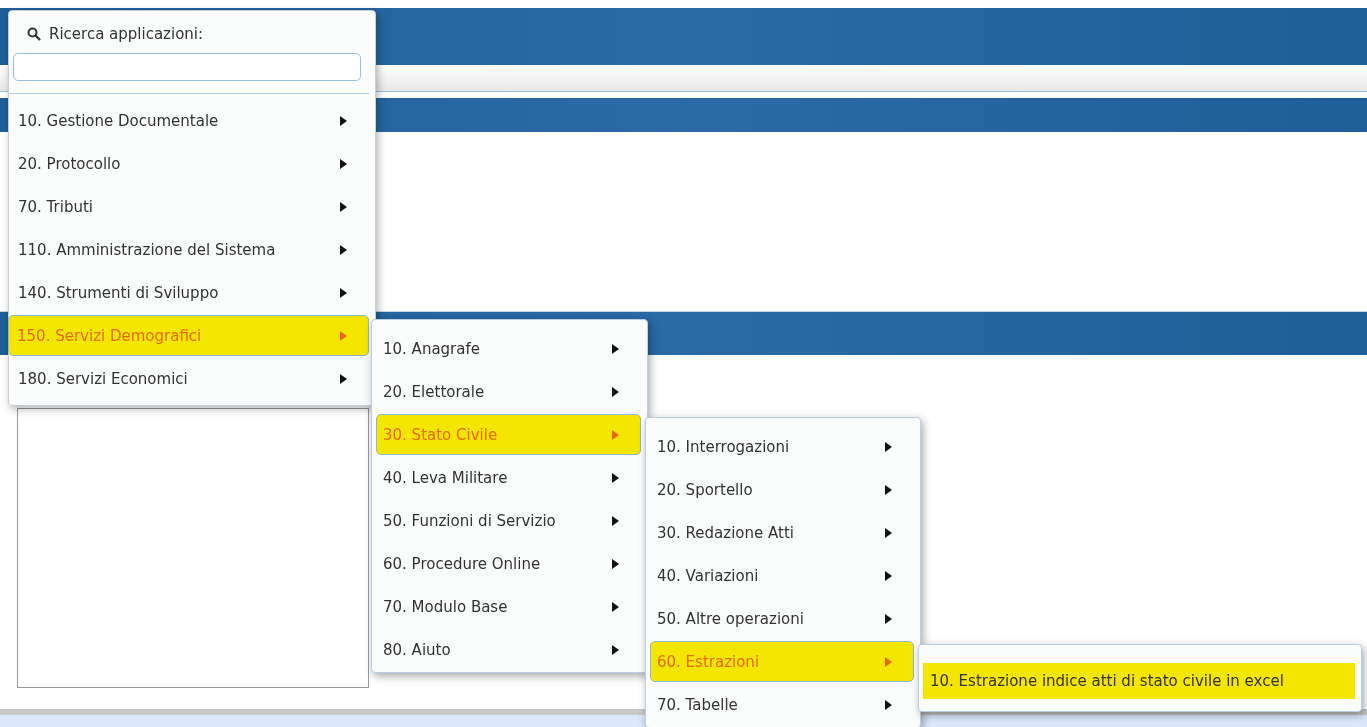  Describe the element at coordinates (189, 163) in the screenshot. I see `menu-item: 20. Protocollo` at that location.